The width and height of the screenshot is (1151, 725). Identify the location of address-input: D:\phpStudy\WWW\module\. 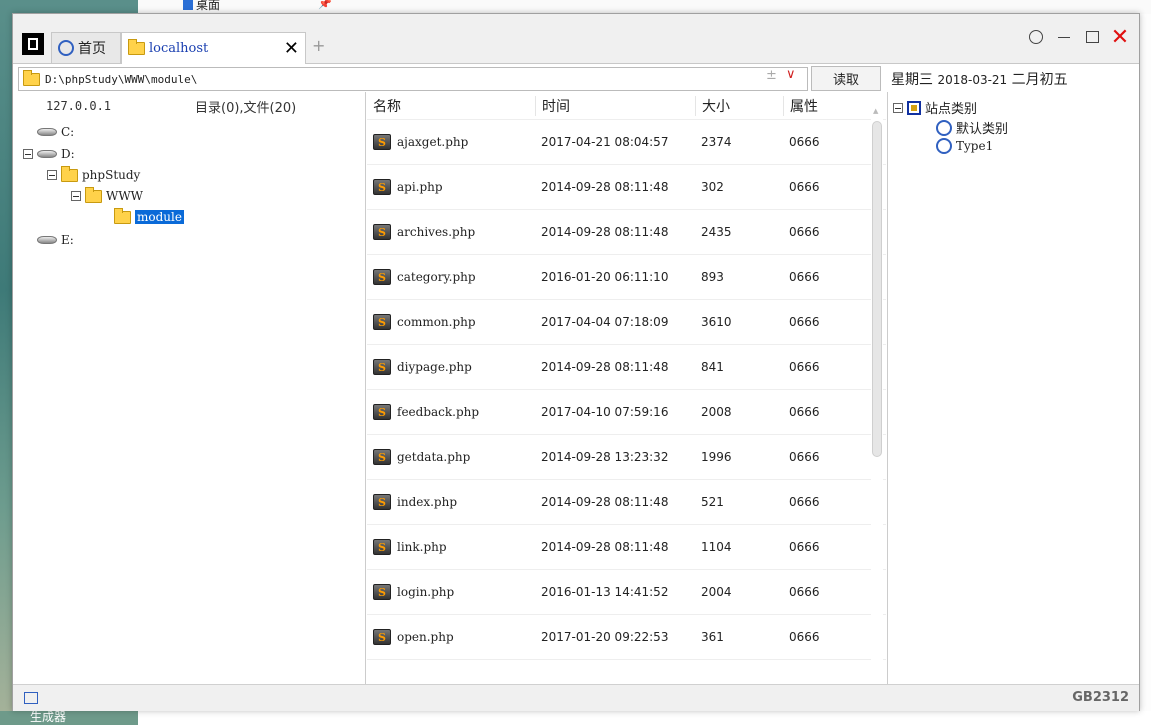
(413, 79).